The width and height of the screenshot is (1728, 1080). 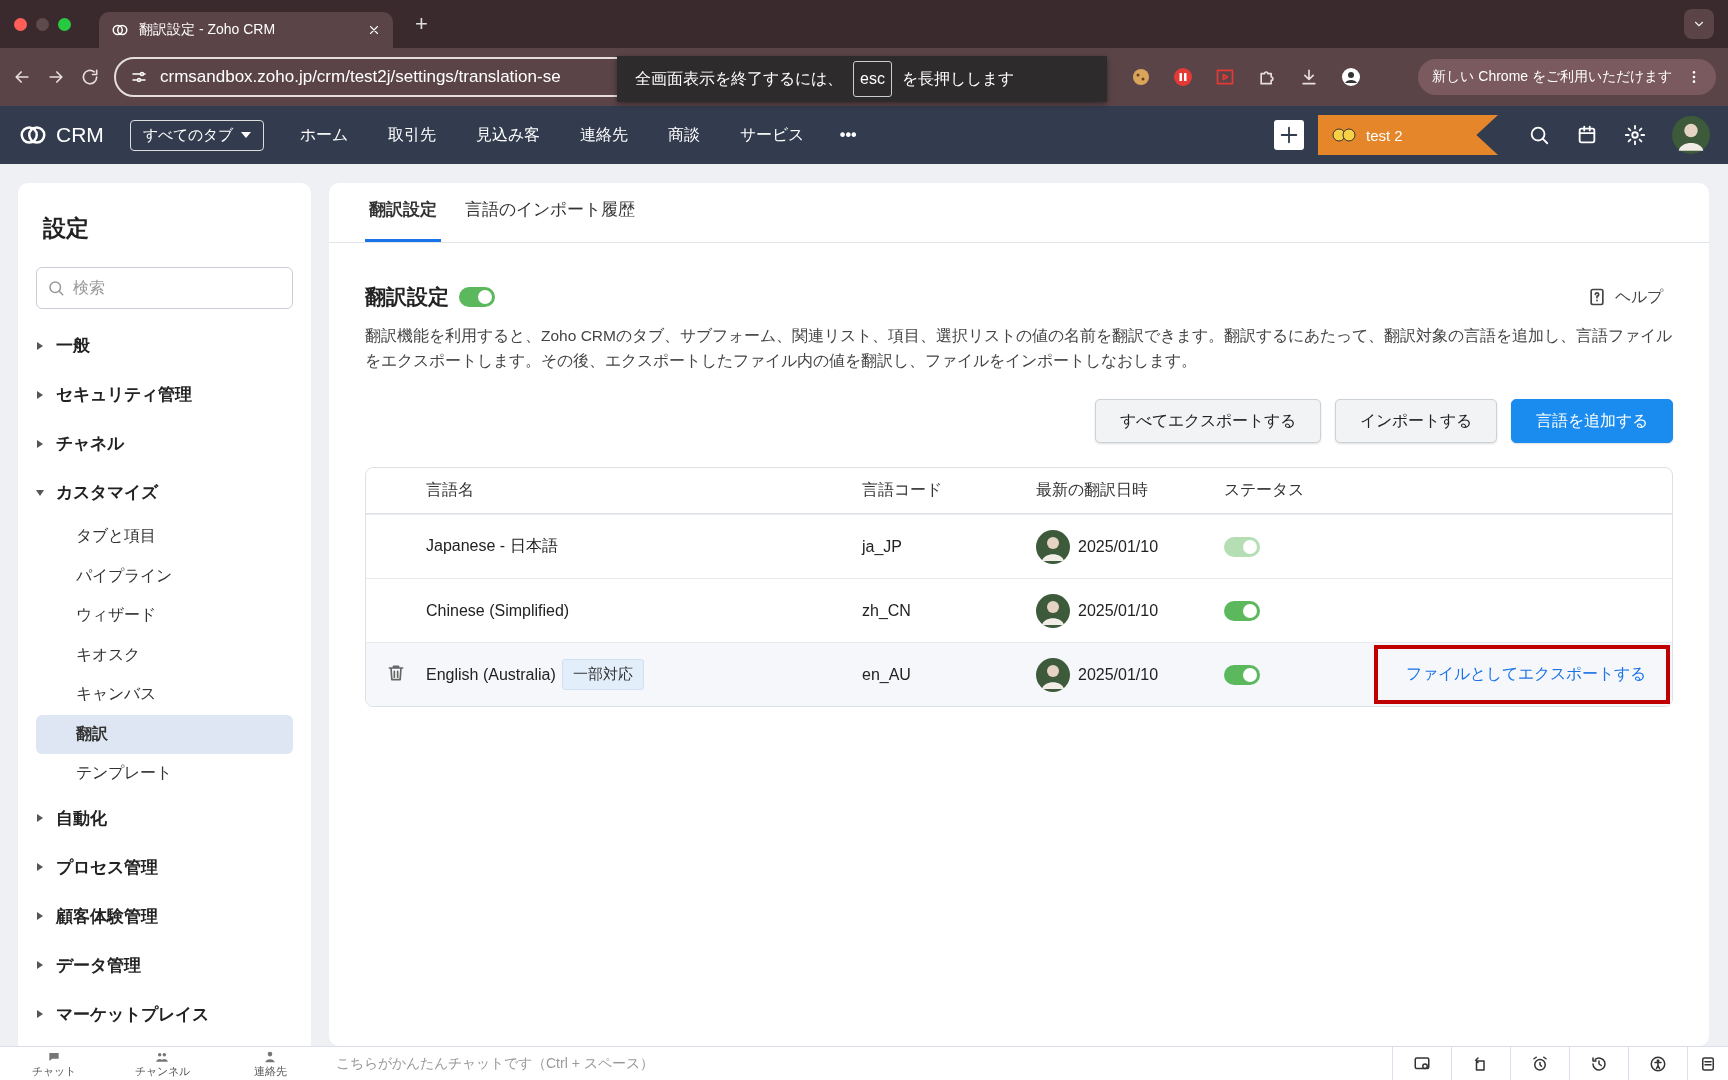 What do you see at coordinates (1597, 297) in the screenshot?
I see `help-document-icon` at bounding box center [1597, 297].